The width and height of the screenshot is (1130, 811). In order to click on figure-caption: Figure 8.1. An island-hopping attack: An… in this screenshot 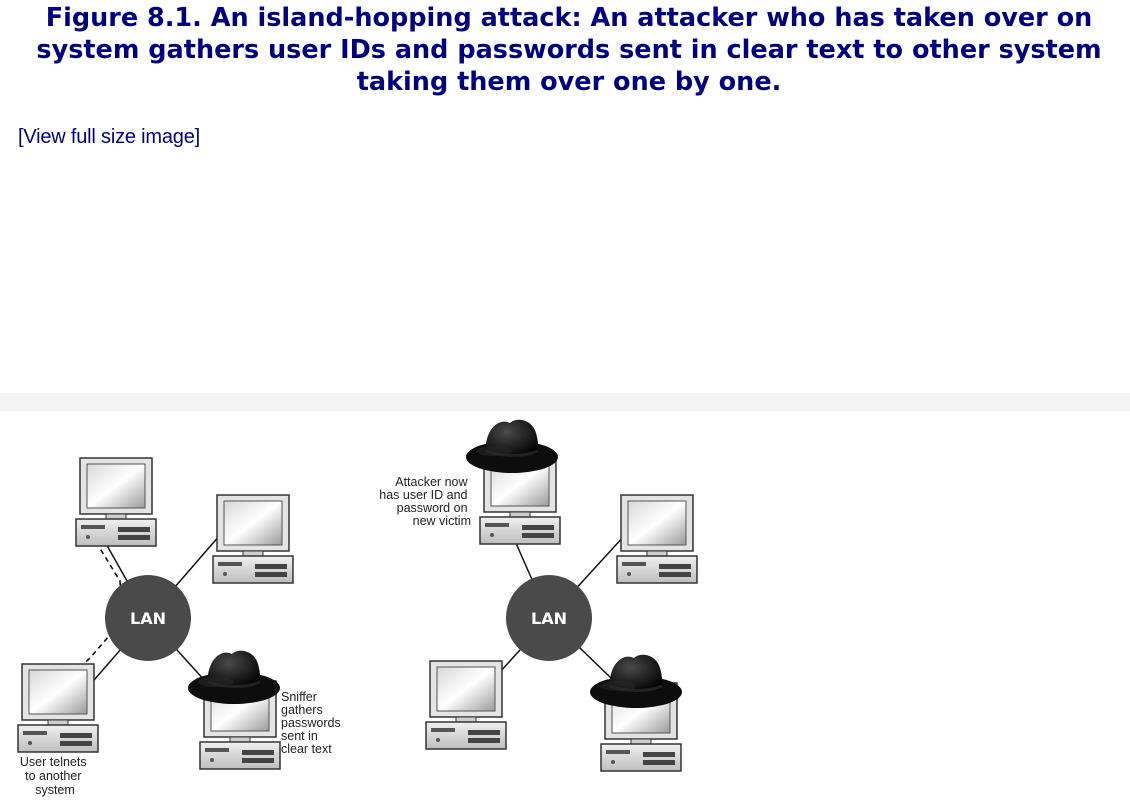, I will do `click(565, 50)`.